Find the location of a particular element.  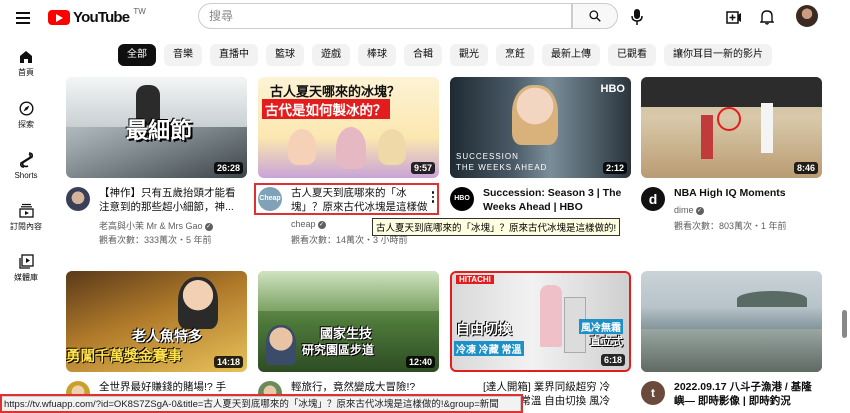

masthead: YouTube TW is located at coordinates (425, 18).